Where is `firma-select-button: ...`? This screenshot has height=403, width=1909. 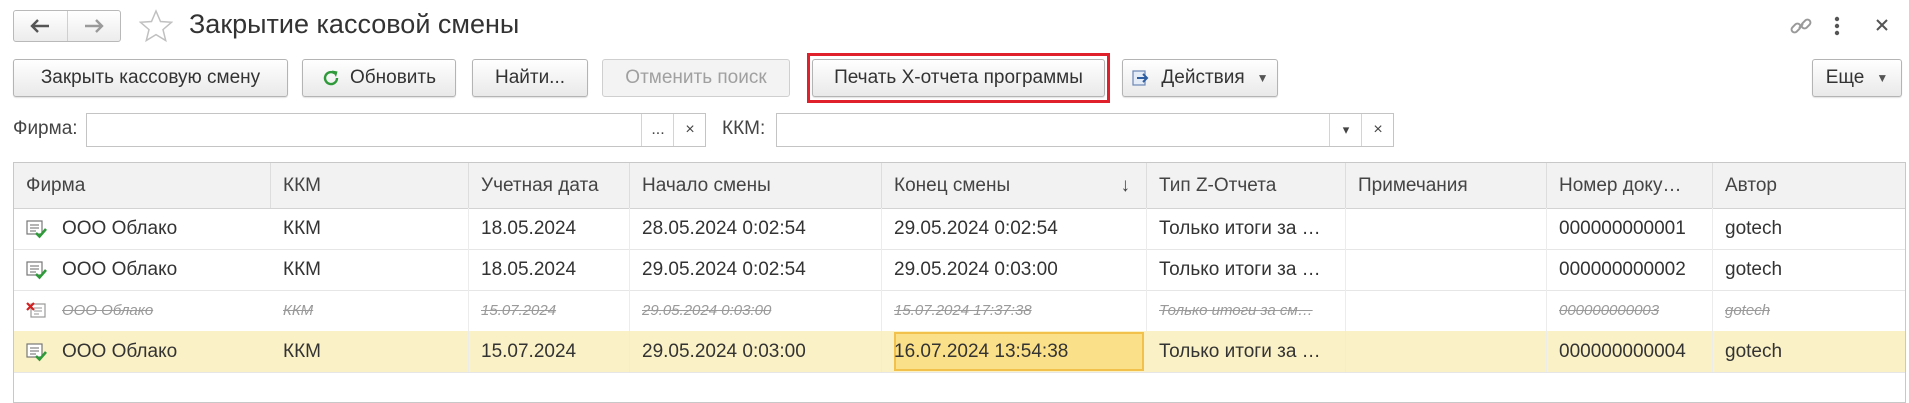
firma-select-button: ... is located at coordinates (657, 130).